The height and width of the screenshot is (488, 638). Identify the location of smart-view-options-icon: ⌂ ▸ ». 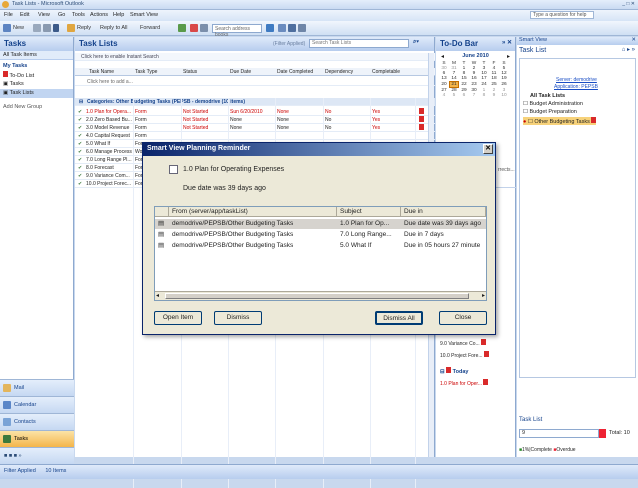
(628, 49).